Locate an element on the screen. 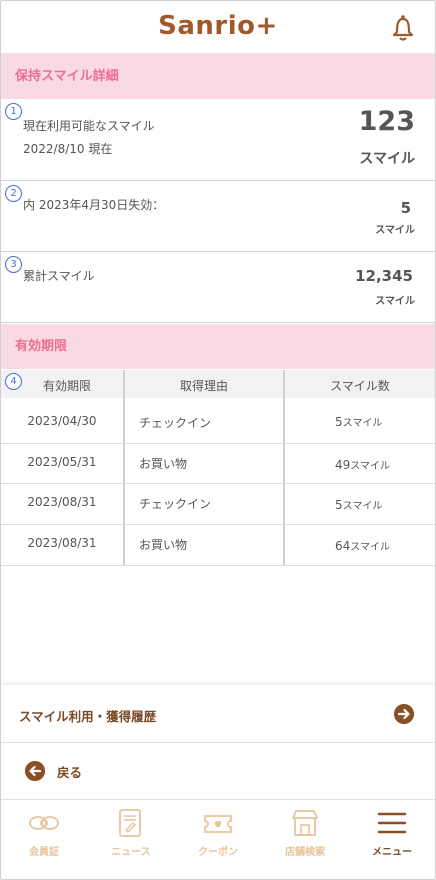 The width and height of the screenshot is (436, 880). arrow-right-icon is located at coordinates (404, 714).